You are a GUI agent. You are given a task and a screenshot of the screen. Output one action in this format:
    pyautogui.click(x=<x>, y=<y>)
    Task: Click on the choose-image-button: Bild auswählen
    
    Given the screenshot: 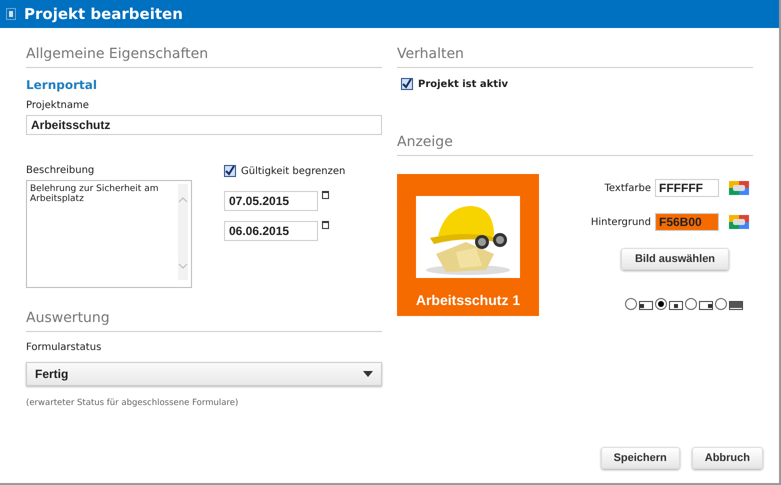 What is the action you would take?
    pyautogui.click(x=675, y=259)
    